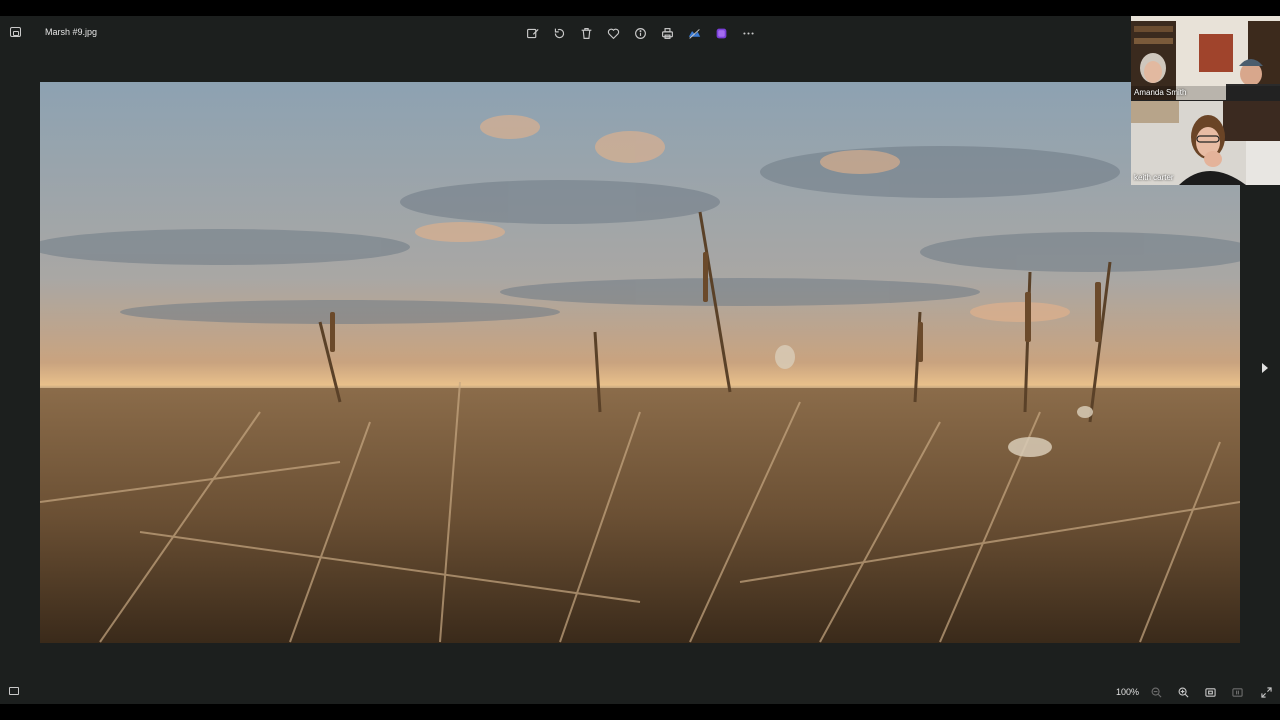 This screenshot has height=720, width=1280. I want to click on full-screen-icon, so click(1266, 692).